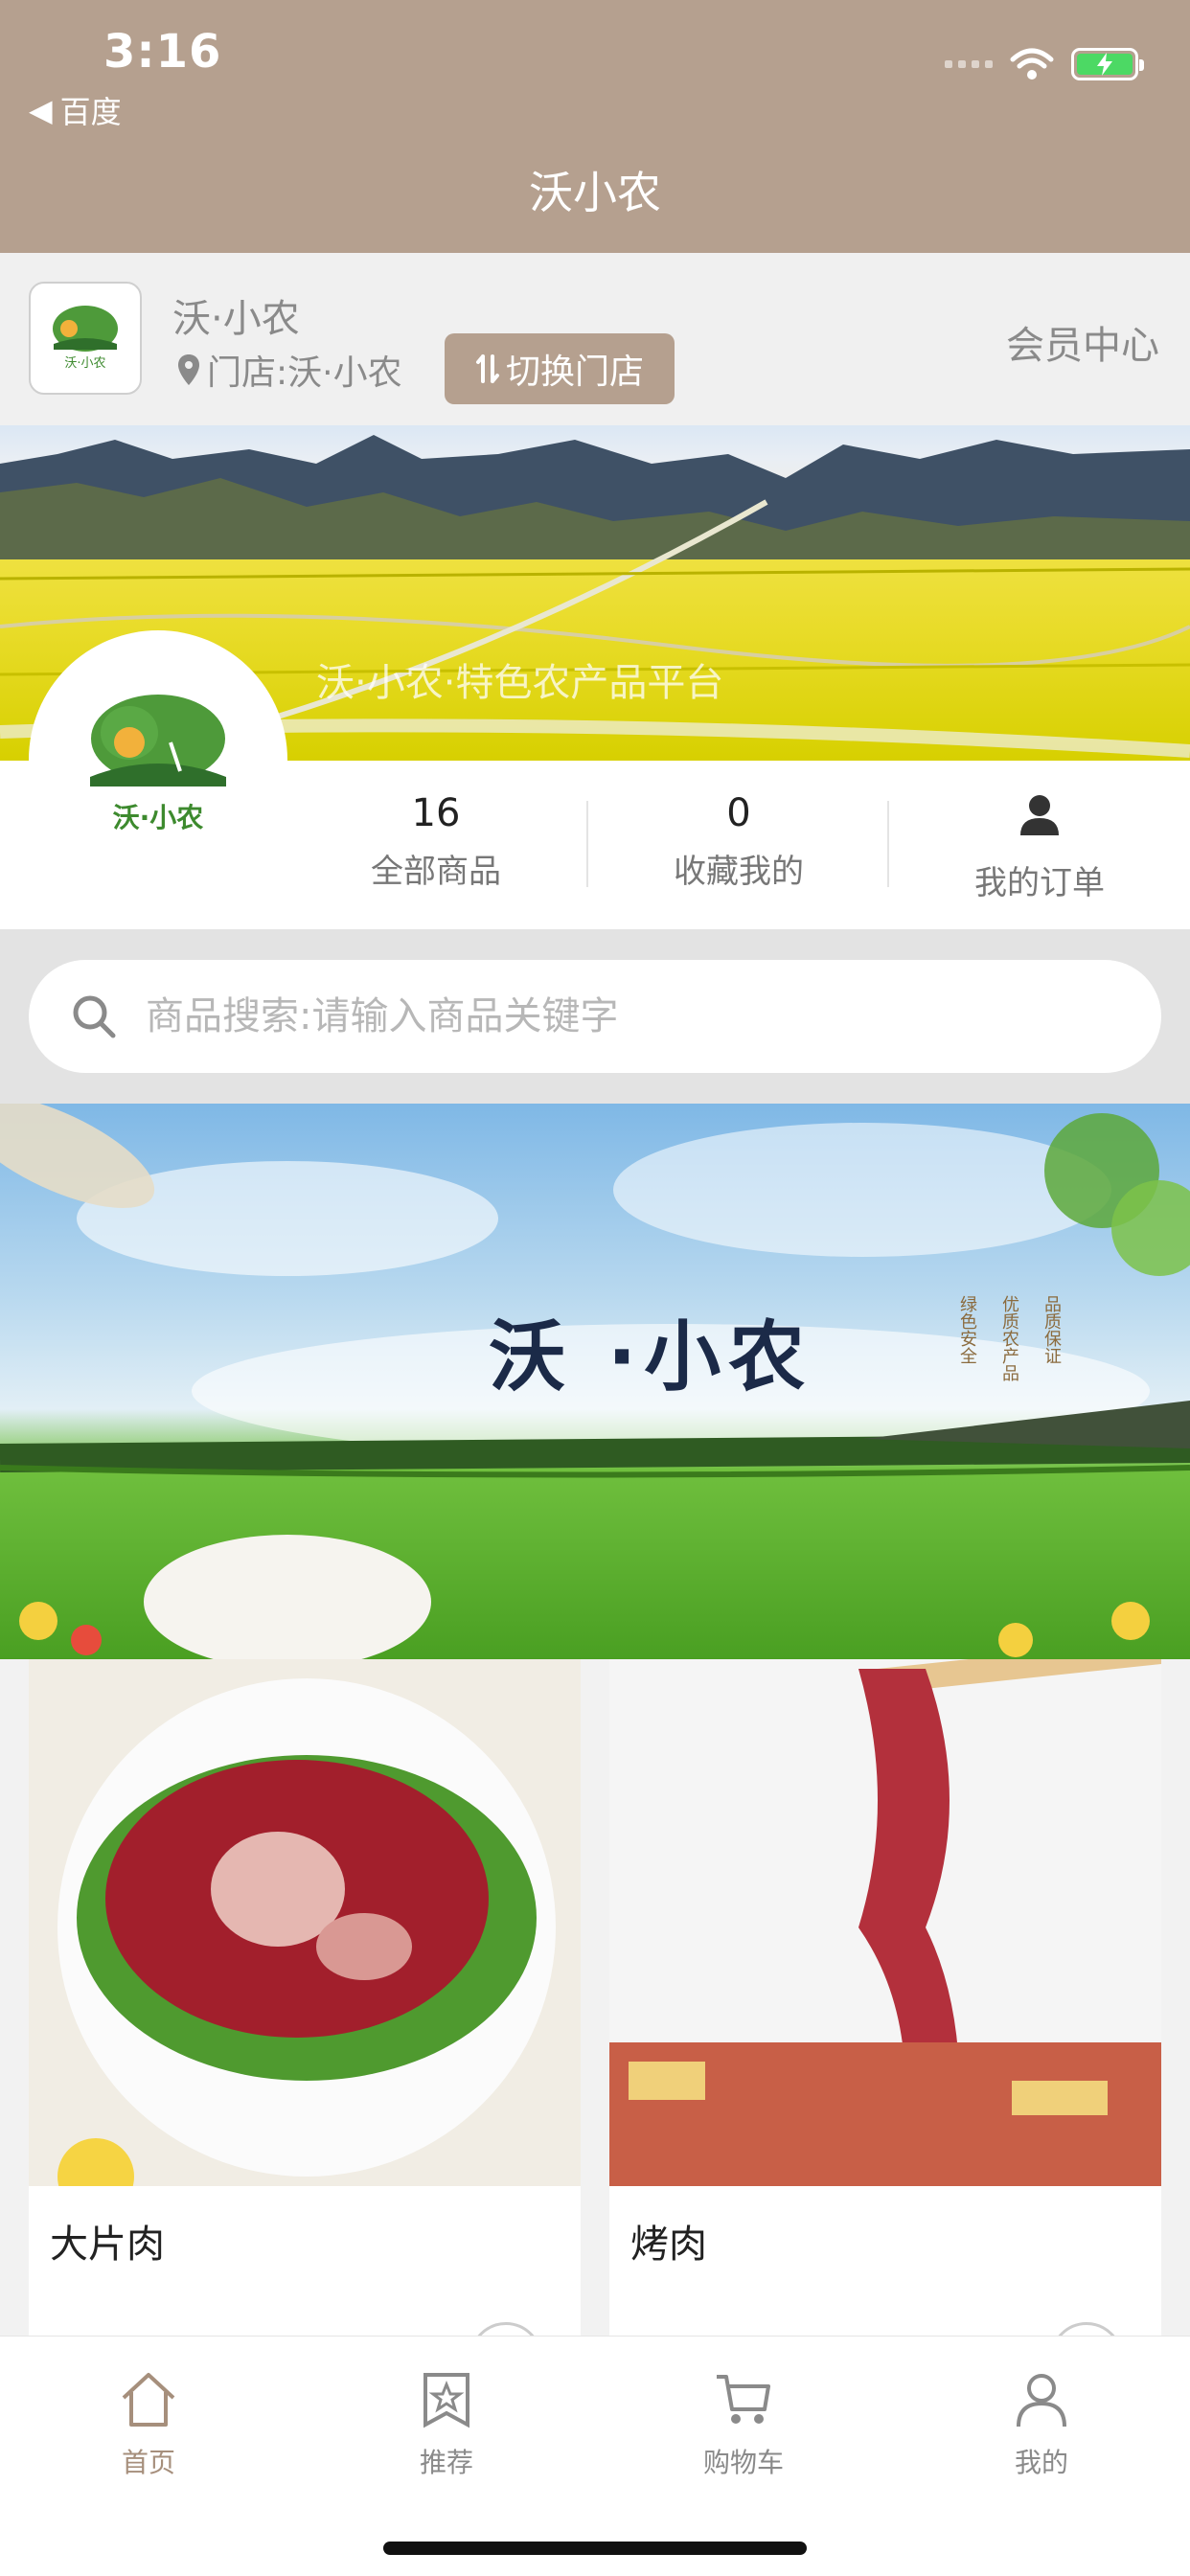 This screenshot has height=2576, width=1190. What do you see at coordinates (304, 373) in the screenshot?
I see `store-location-label: 门店:沃·小农` at bounding box center [304, 373].